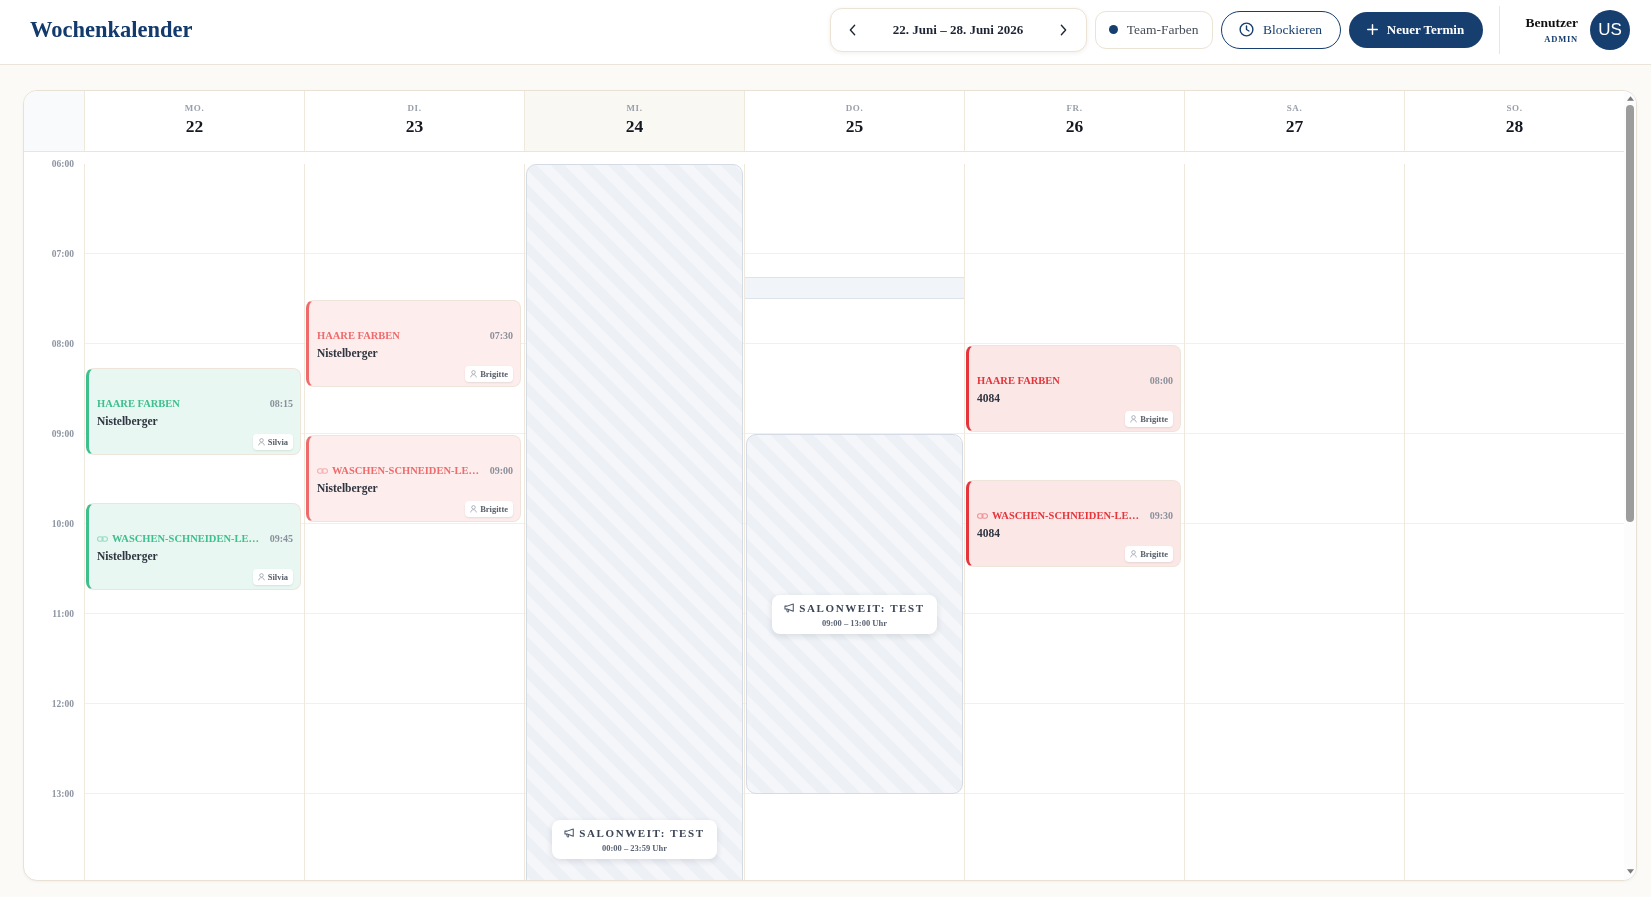 The height and width of the screenshot is (897, 1651). Describe the element at coordinates (1161, 381) in the screenshot. I see `appointment-time: 08:00` at that location.